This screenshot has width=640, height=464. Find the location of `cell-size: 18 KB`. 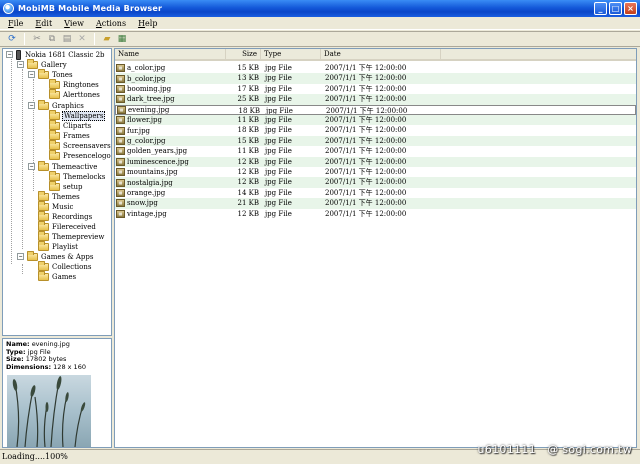

cell-size: 18 KB is located at coordinates (248, 130).